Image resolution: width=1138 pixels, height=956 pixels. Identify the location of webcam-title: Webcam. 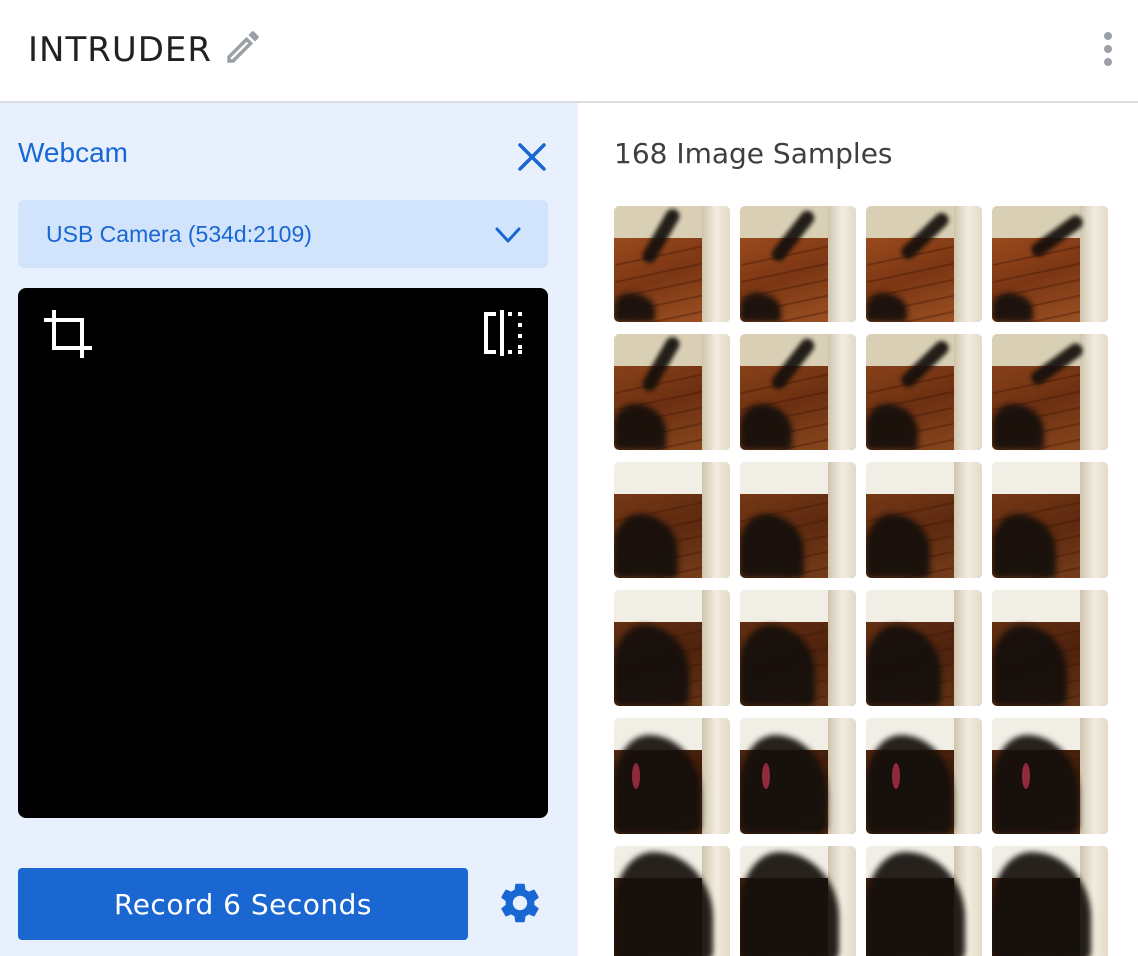
(73, 152).